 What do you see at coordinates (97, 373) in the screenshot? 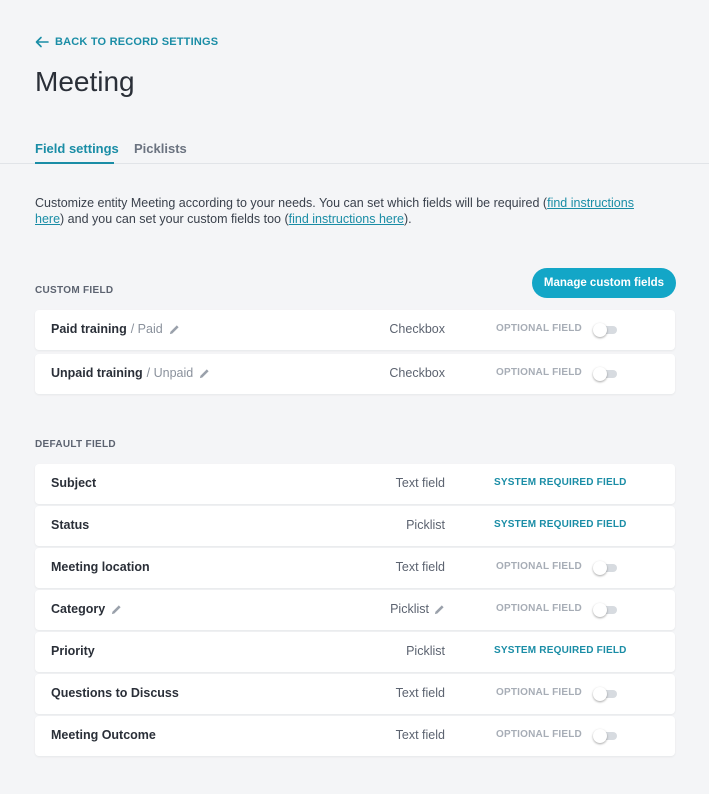
I see `field-label: Unpaid training` at bounding box center [97, 373].